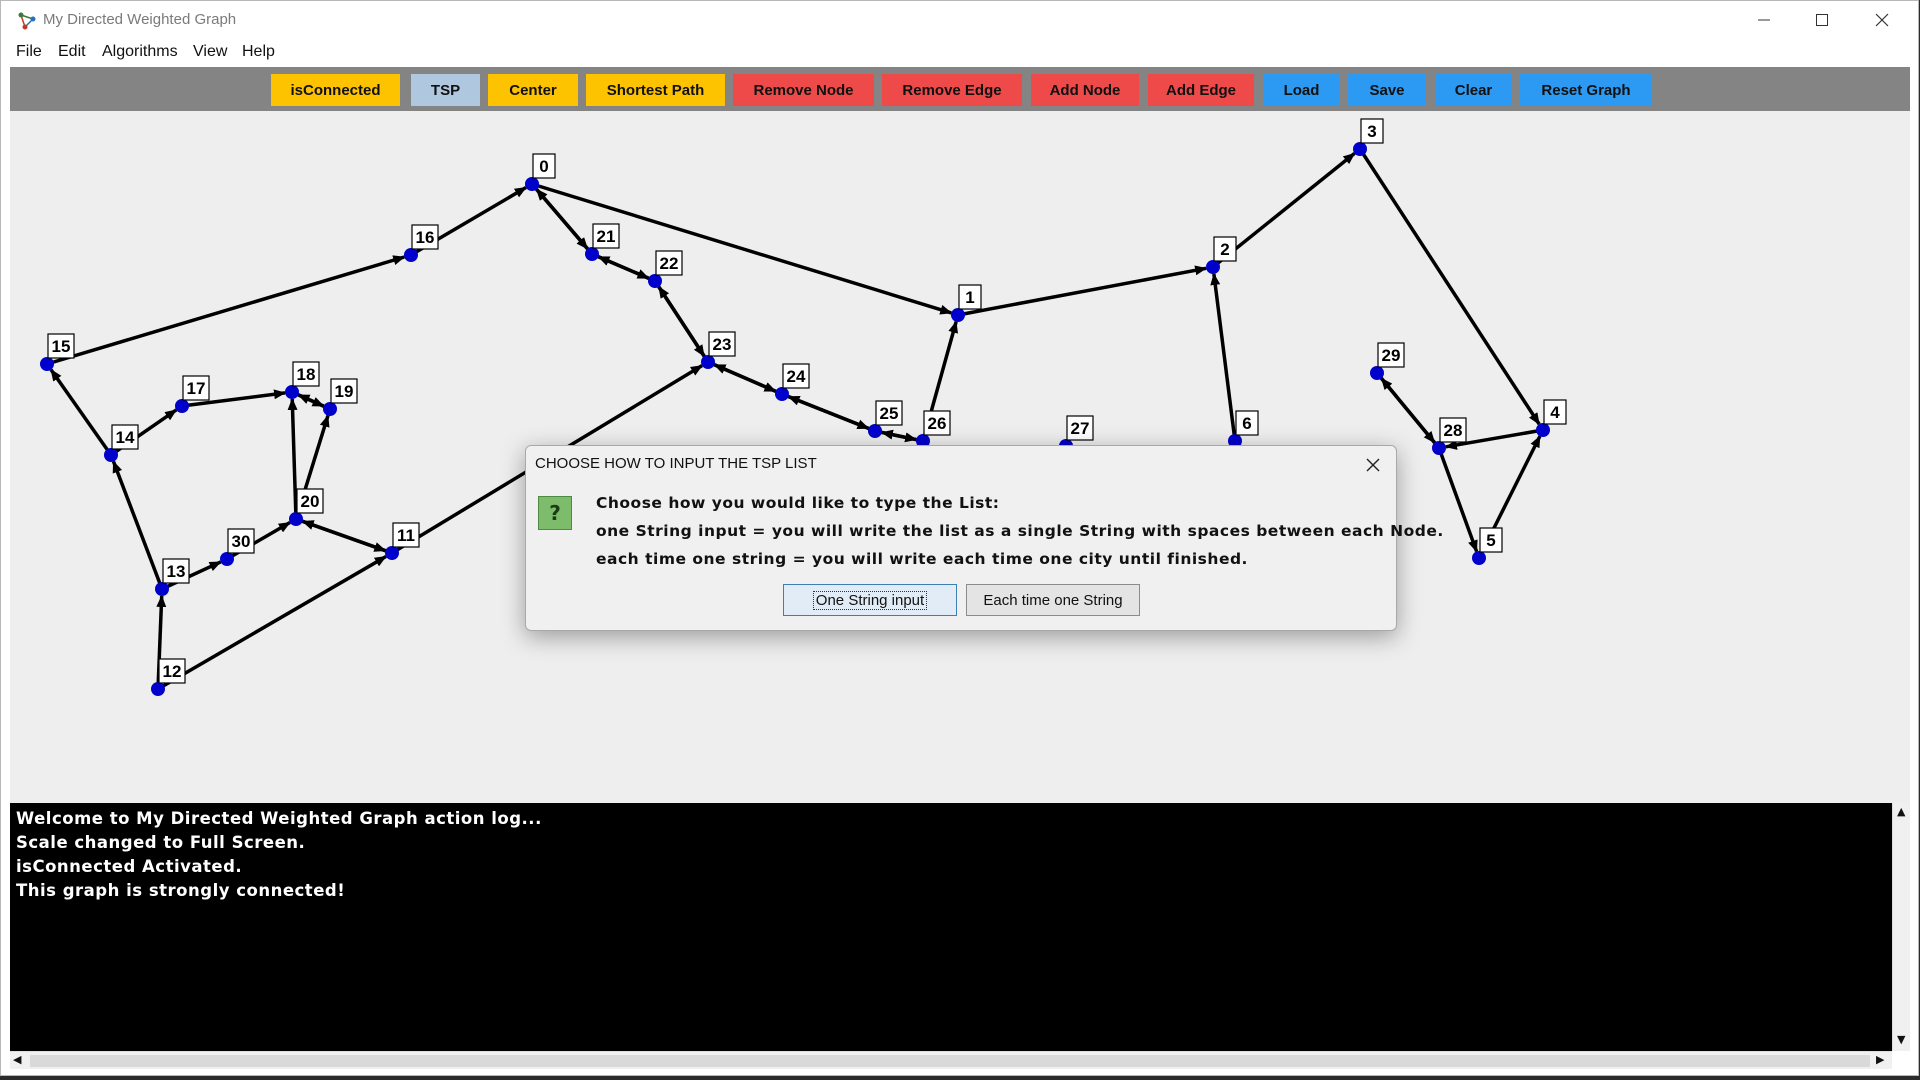  Describe the element at coordinates (1882, 20) in the screenshot. I see `close-window-button` at that location.